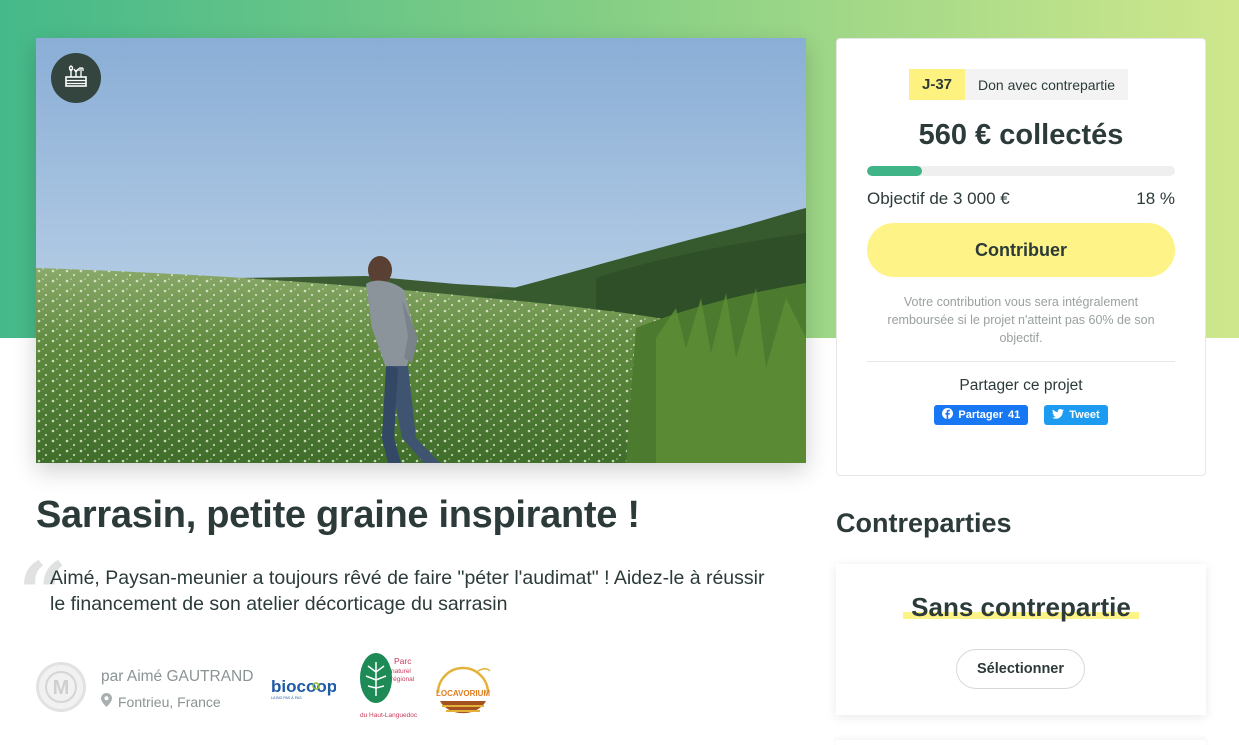 This screenshot has height=745, width=1239. I want to click on project-title: Sarrasin, petite graine inspirante !, so click(338, 515).